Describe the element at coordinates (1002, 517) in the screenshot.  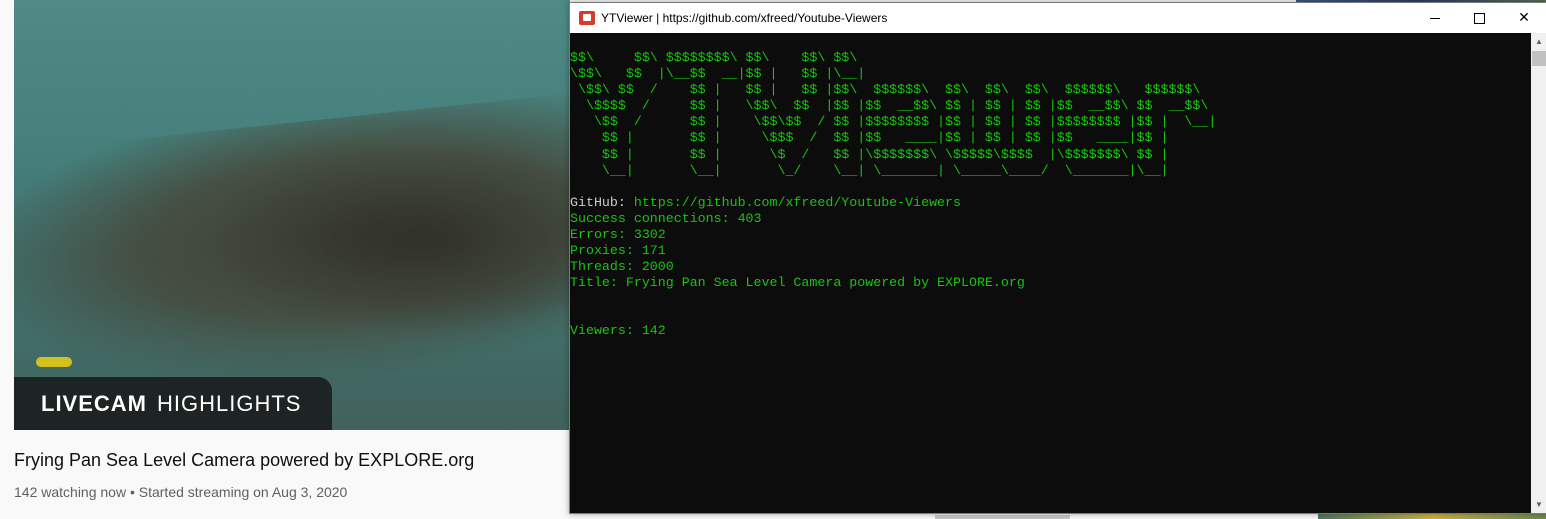
I see `page-scrollbar` at that location.